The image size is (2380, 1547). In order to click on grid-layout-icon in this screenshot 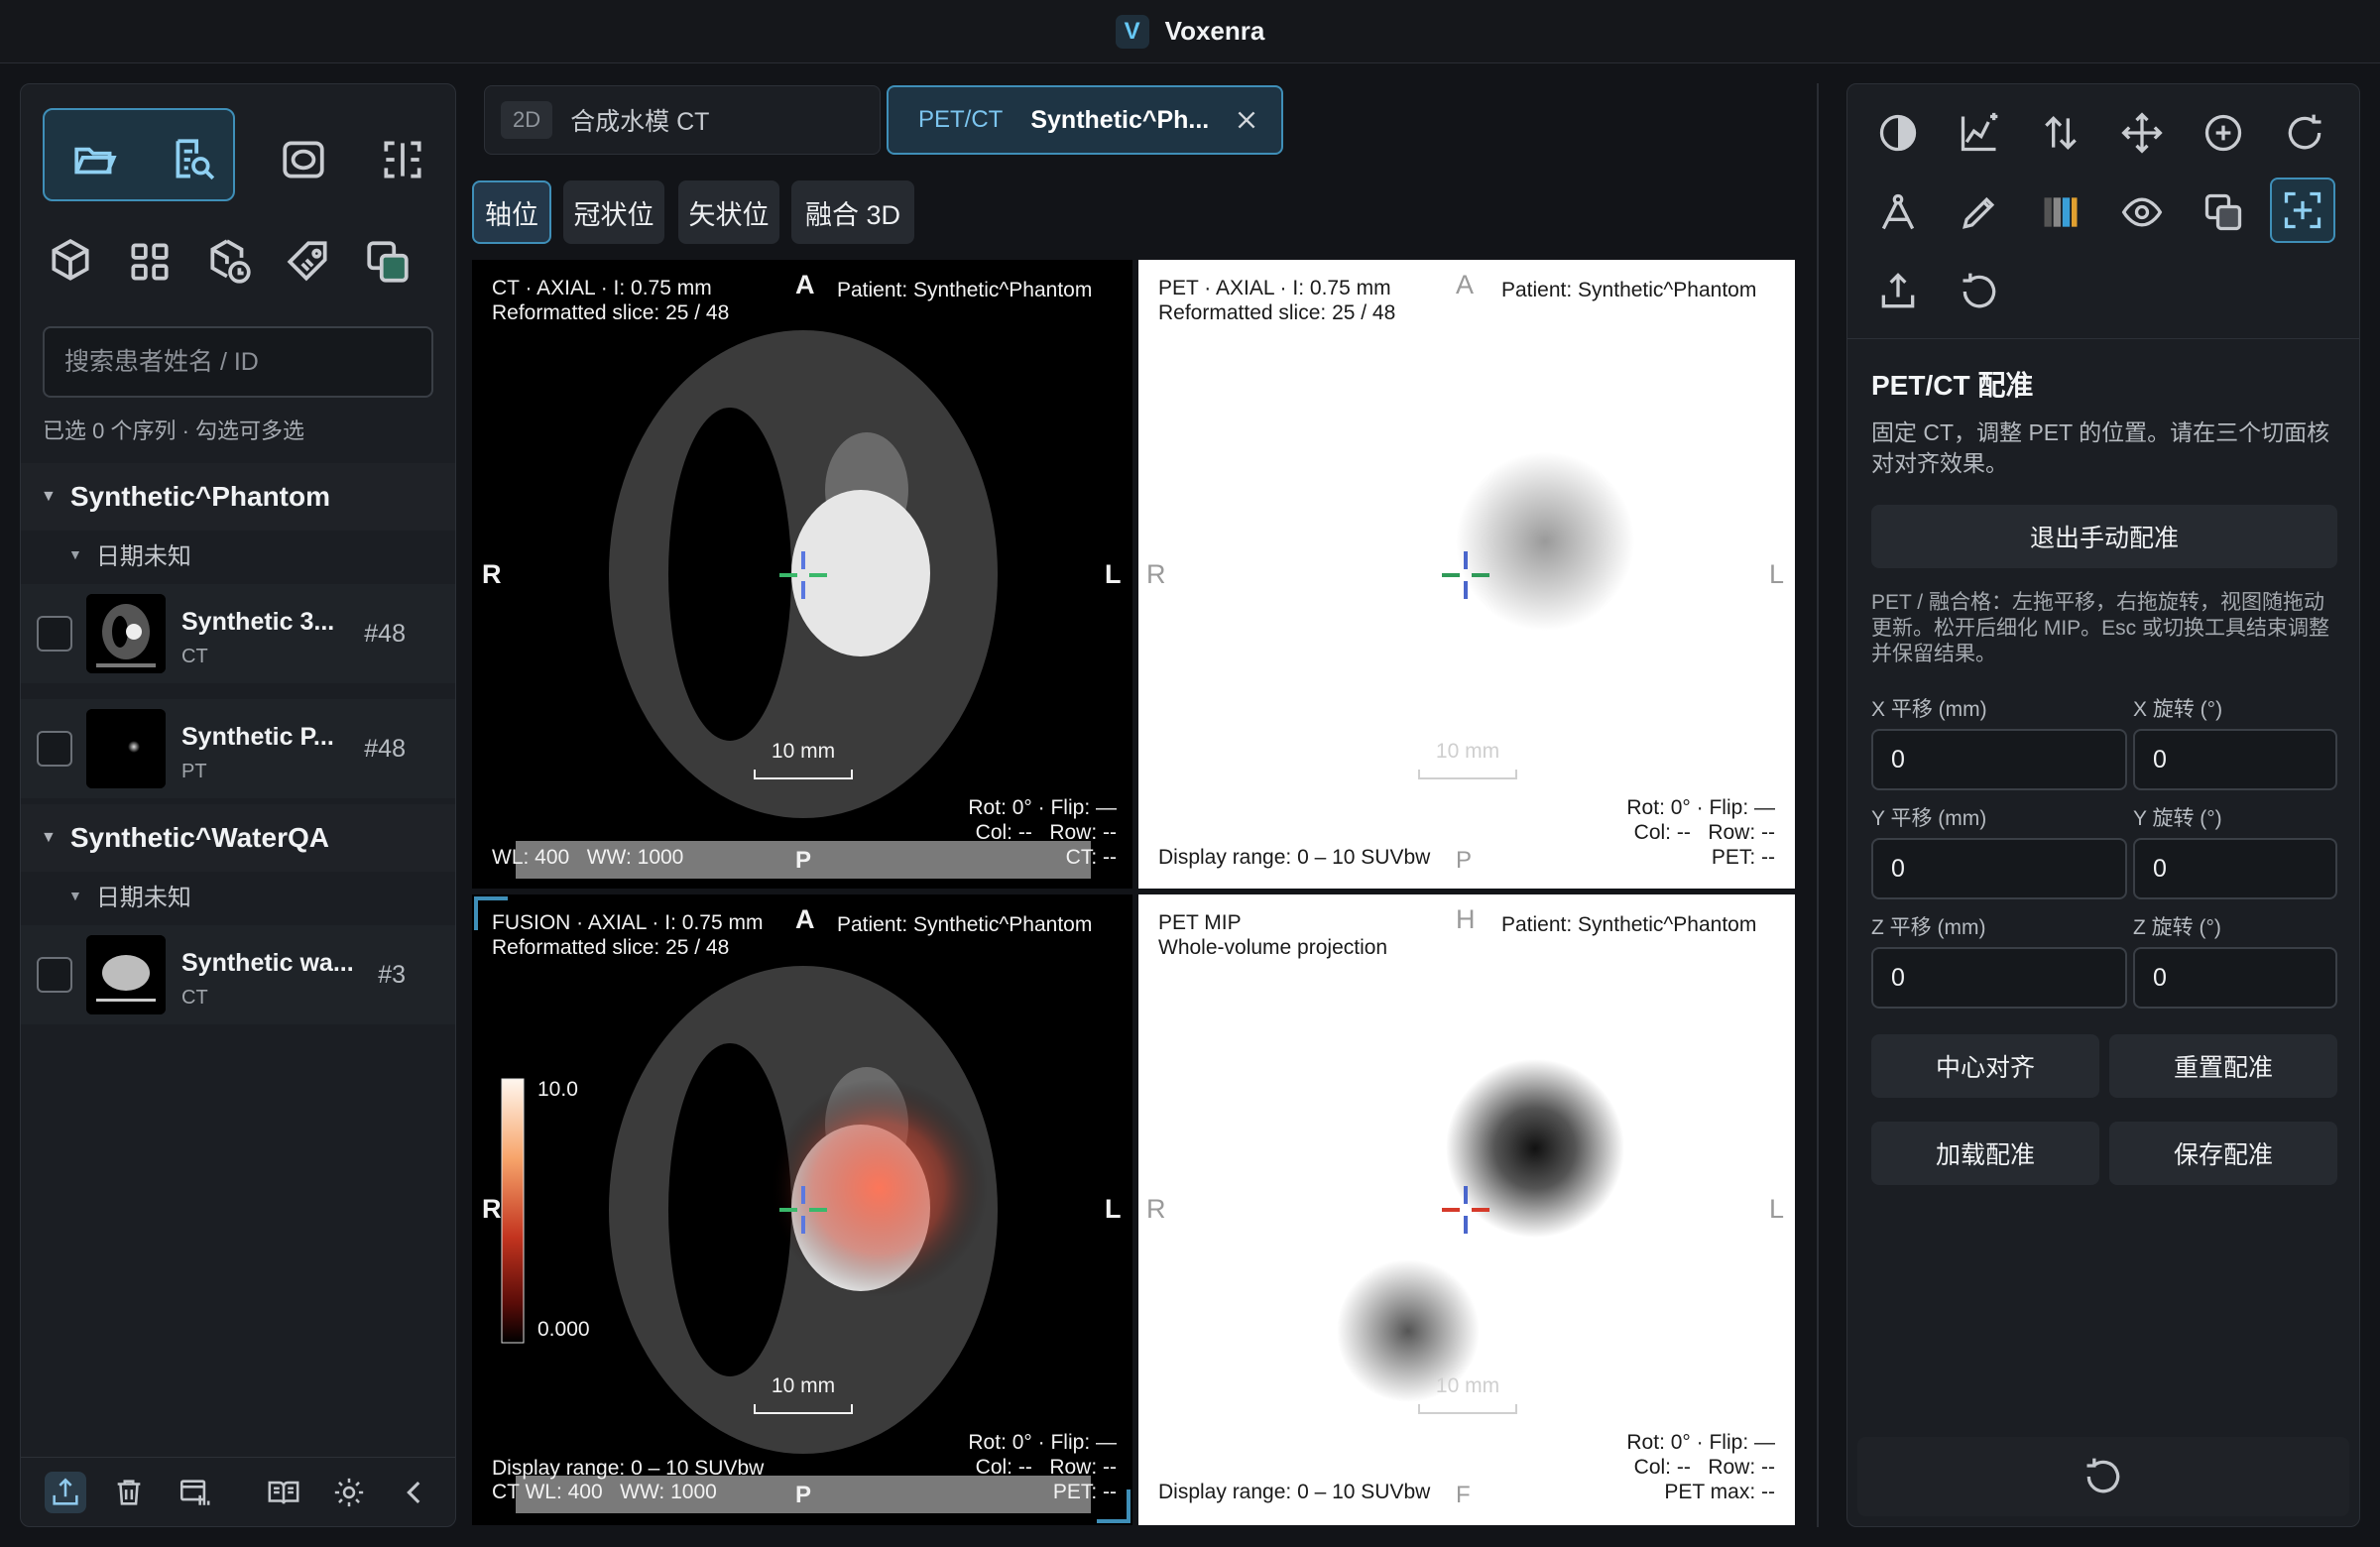, I will do `click(149, 262)`.